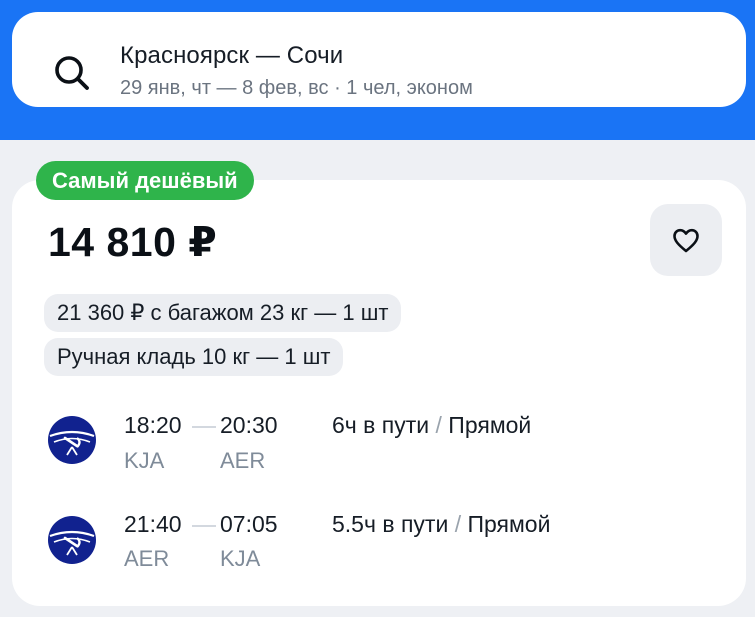 The height and width of the screenshot is (617, 755). What do you see at coordinates (243, 460) in the screenshot?
I see `arrival-airport: AER` at bounding box center [243, 460].